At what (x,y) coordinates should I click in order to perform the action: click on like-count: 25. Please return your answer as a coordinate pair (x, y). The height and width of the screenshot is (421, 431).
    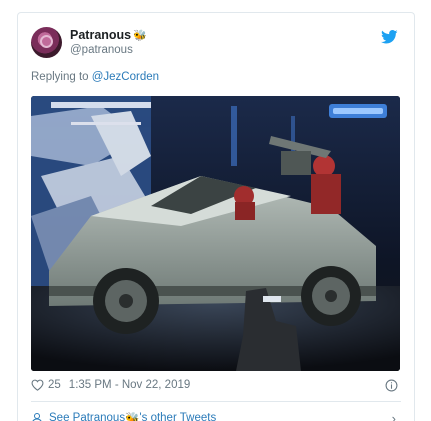
    Looking at the image, I should click on (54, 385).